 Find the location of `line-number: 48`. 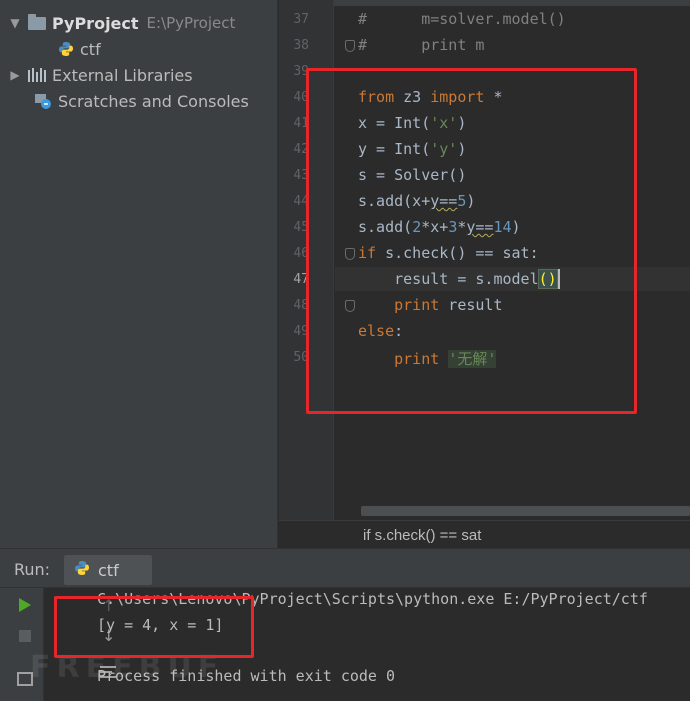

line-number: 48 is located at coordinates (301, 305).